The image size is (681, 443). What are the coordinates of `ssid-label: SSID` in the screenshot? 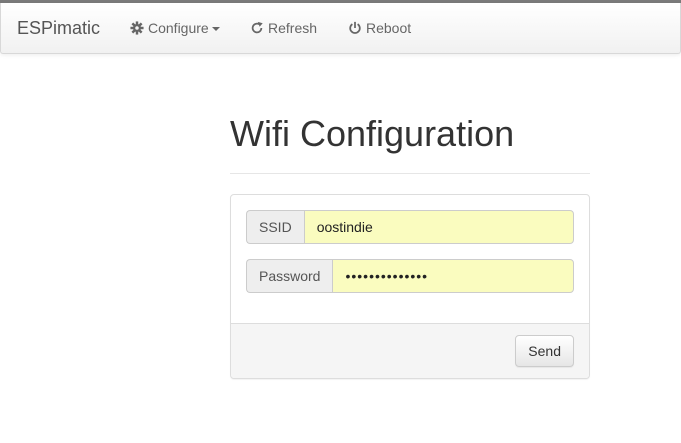 It's located at (275, 227).